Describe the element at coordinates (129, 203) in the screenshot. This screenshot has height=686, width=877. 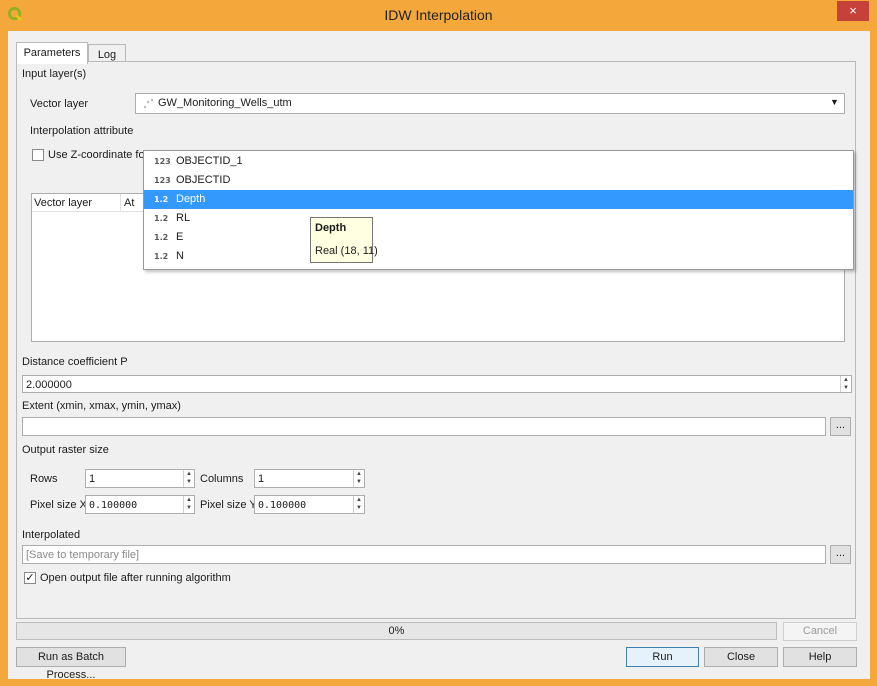
I see `column-header-attribute: At` at that location.